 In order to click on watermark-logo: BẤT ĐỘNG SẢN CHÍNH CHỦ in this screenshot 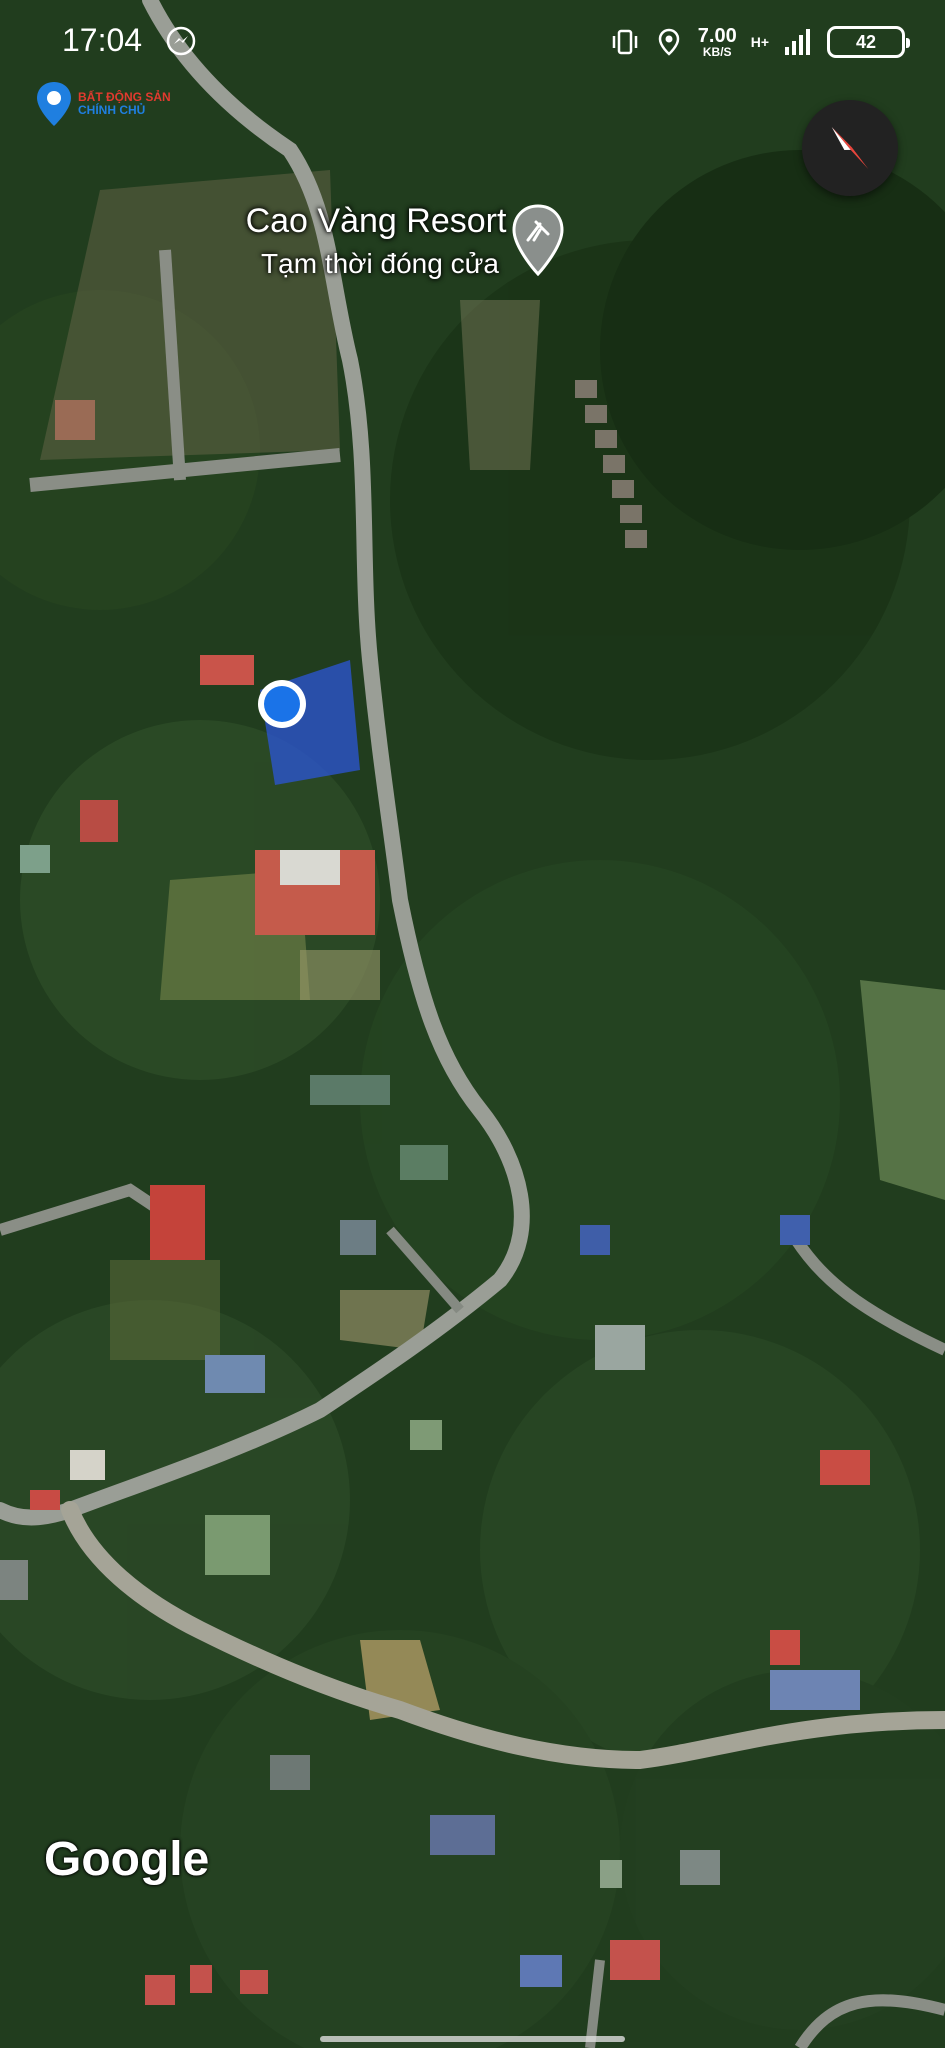, I will do `click(102, 104)`.